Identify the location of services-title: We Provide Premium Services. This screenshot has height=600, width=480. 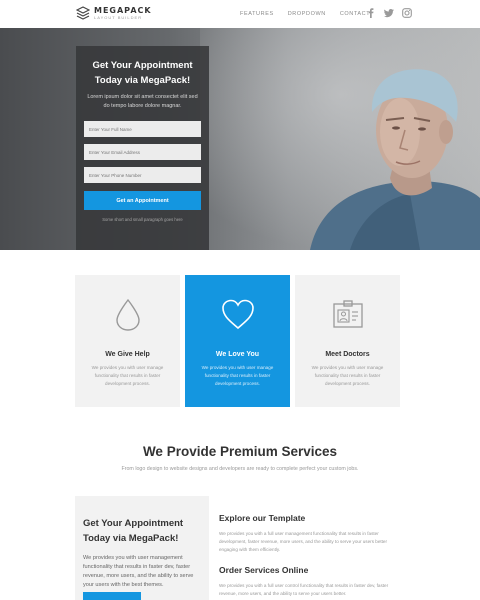
(240, 451).